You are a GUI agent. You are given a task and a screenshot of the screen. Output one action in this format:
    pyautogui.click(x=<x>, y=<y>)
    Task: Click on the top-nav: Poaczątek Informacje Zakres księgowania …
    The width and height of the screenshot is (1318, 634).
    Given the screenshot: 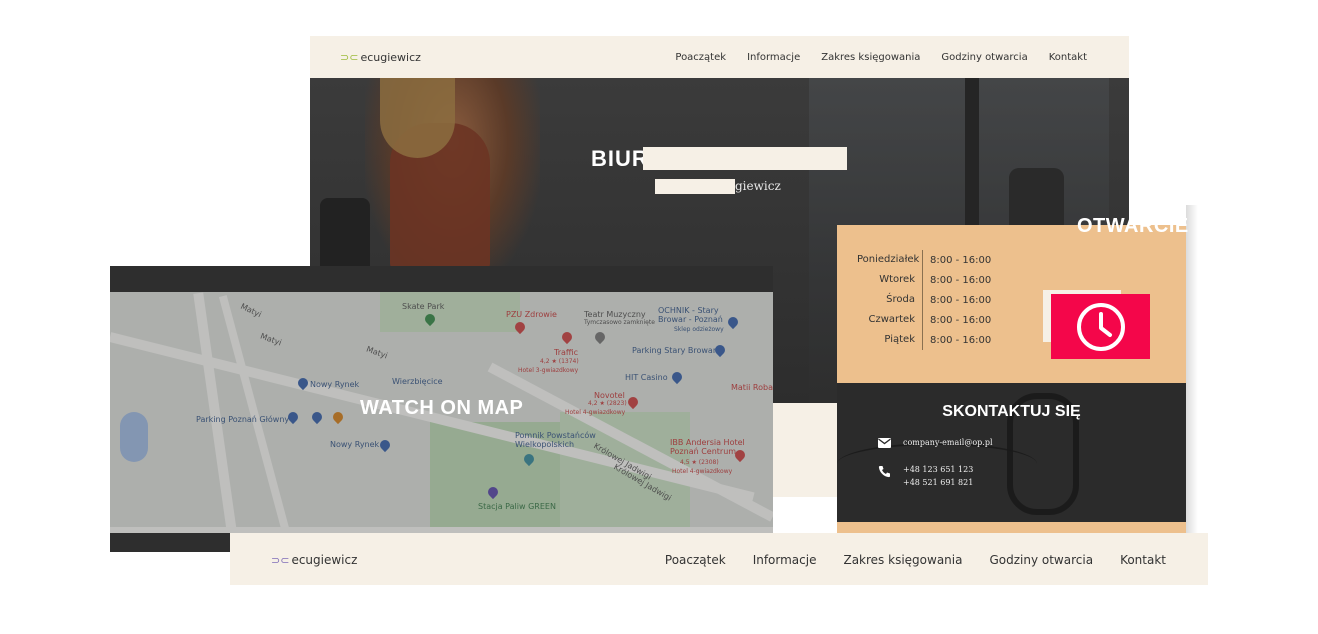 What is the action you would take?
    pyautogui.click(x=881, y=57)
    